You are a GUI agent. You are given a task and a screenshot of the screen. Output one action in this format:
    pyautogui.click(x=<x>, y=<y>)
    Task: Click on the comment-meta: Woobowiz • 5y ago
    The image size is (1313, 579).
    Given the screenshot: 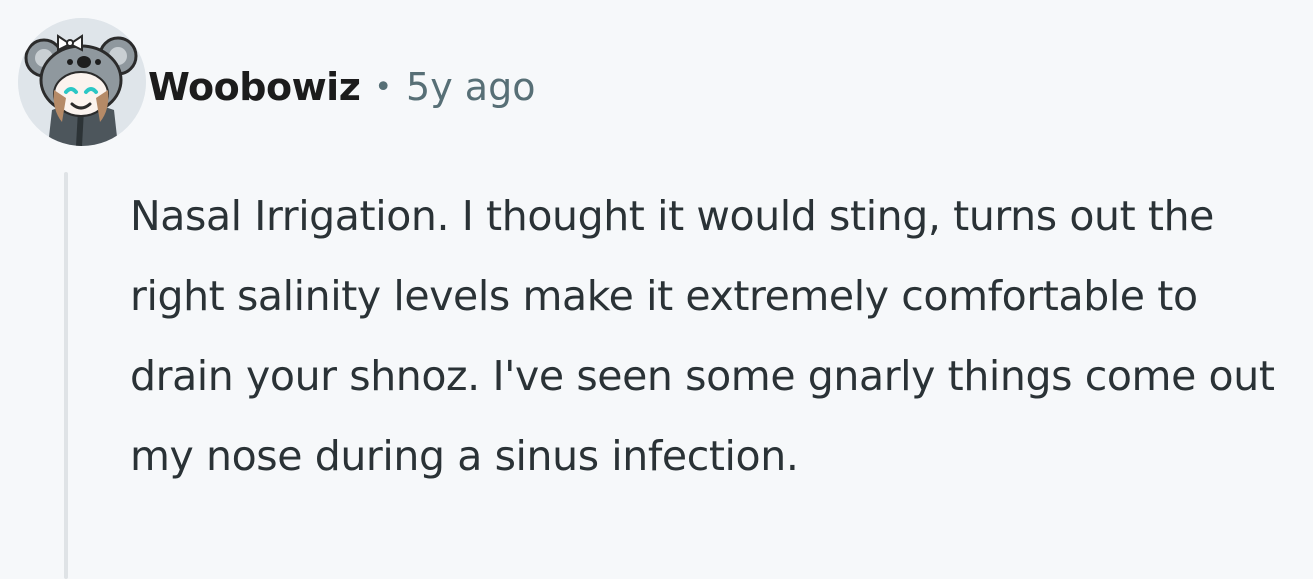 What is the action you would take?
    pyautogui.click(x=341, y=87)
    